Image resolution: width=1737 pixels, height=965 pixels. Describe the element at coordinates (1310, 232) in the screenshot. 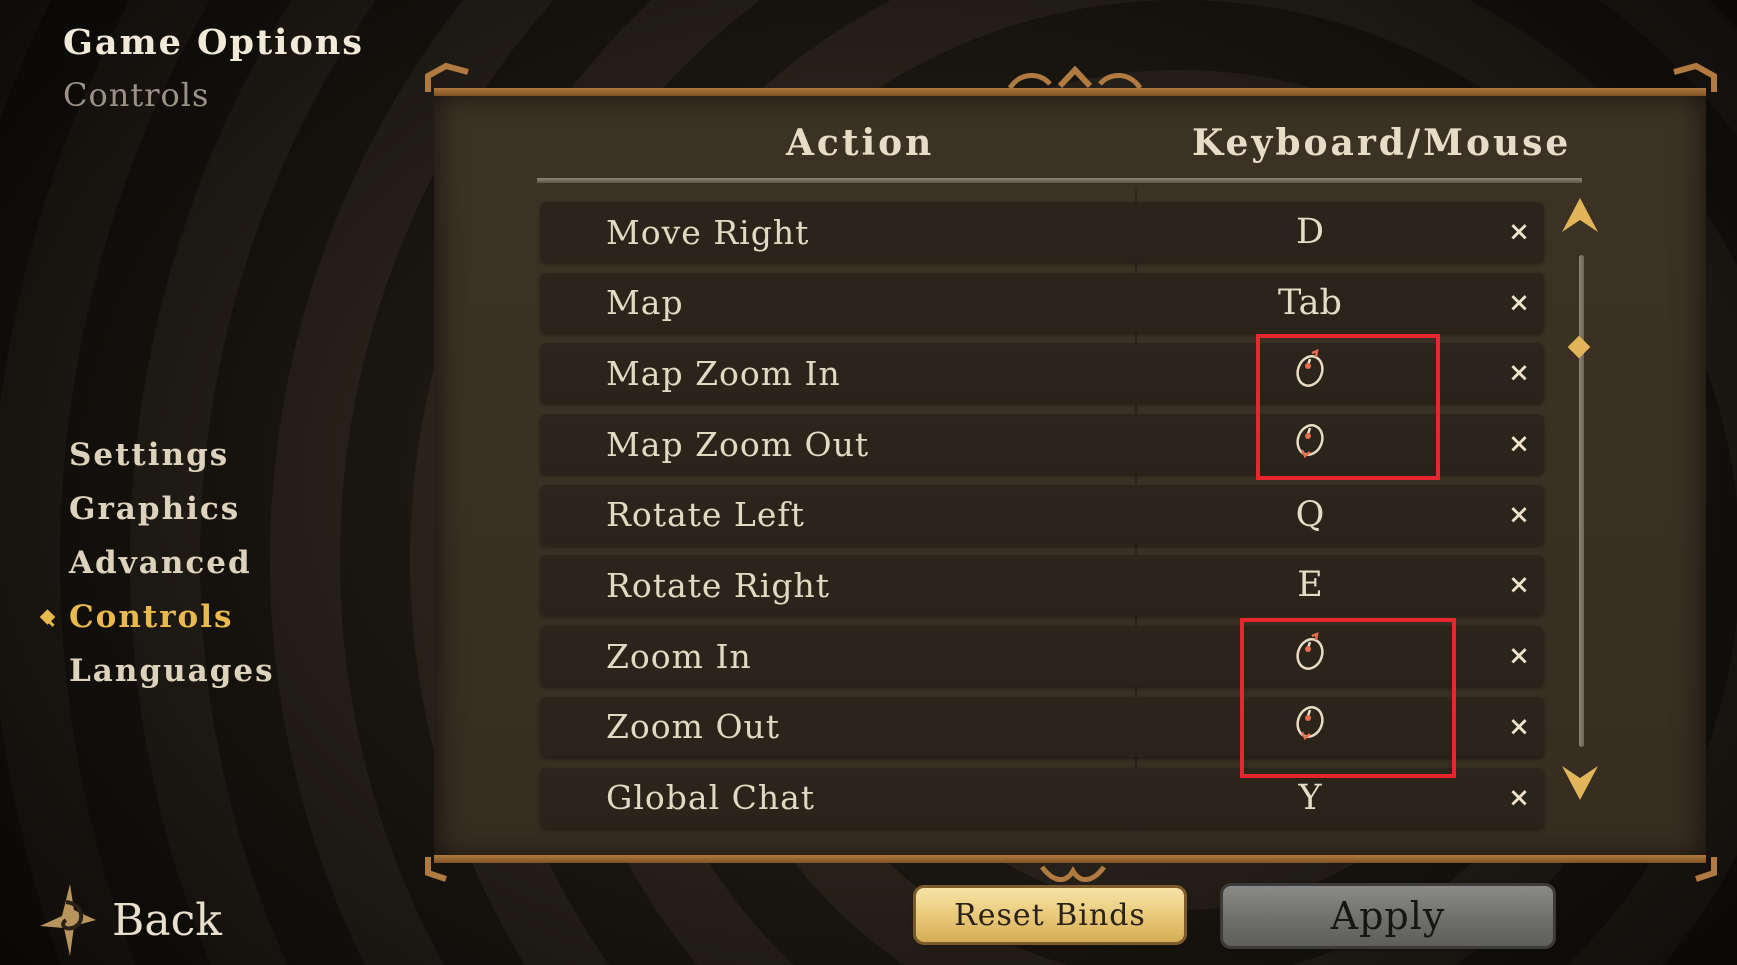

I see `binding-key: D` at that location.